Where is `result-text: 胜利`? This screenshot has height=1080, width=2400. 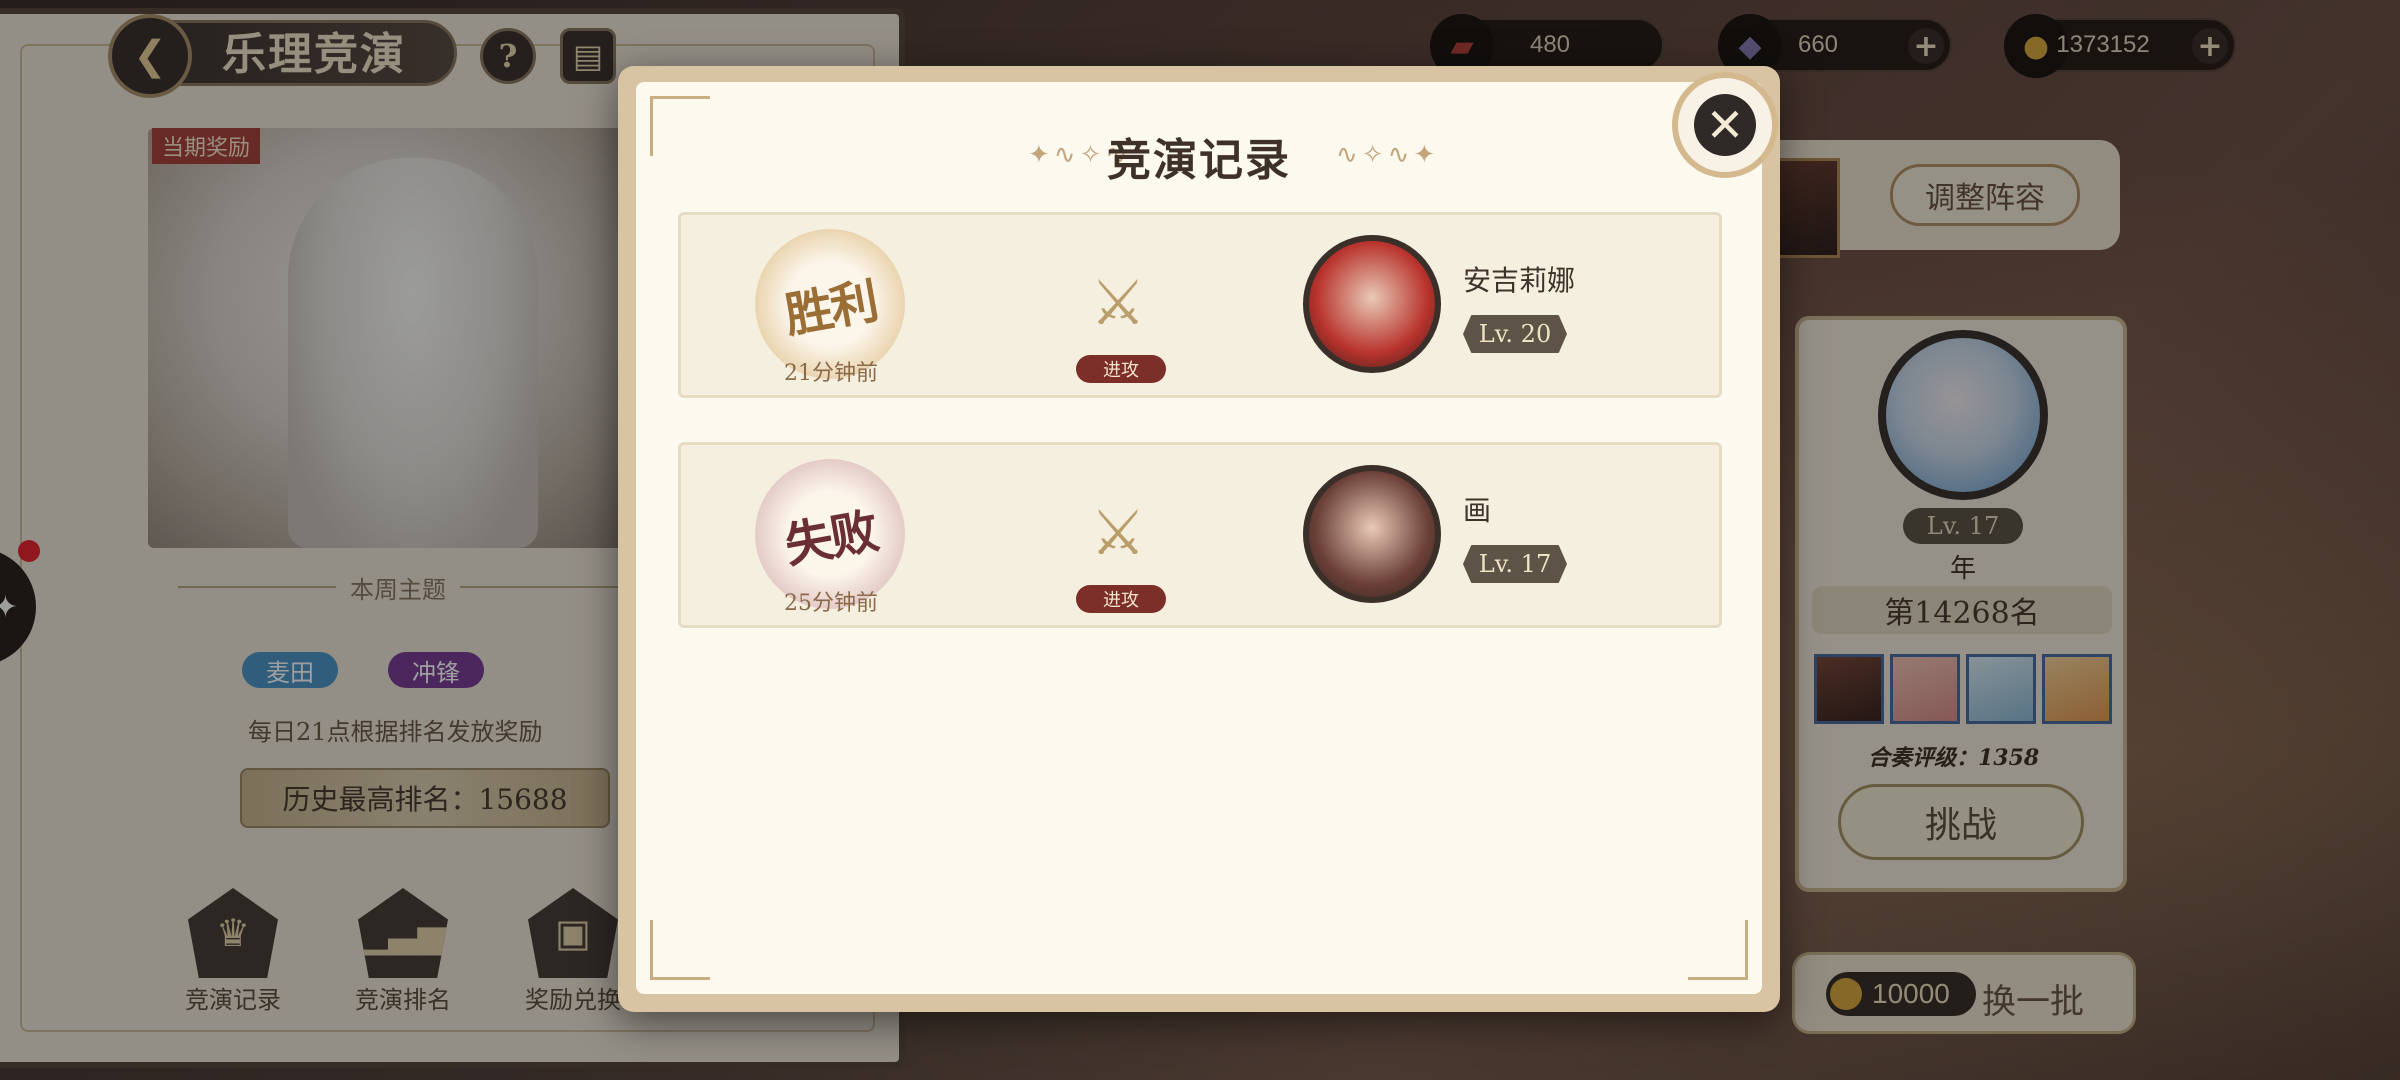 result-text: 胜利 is located at coordinates (831, 309).